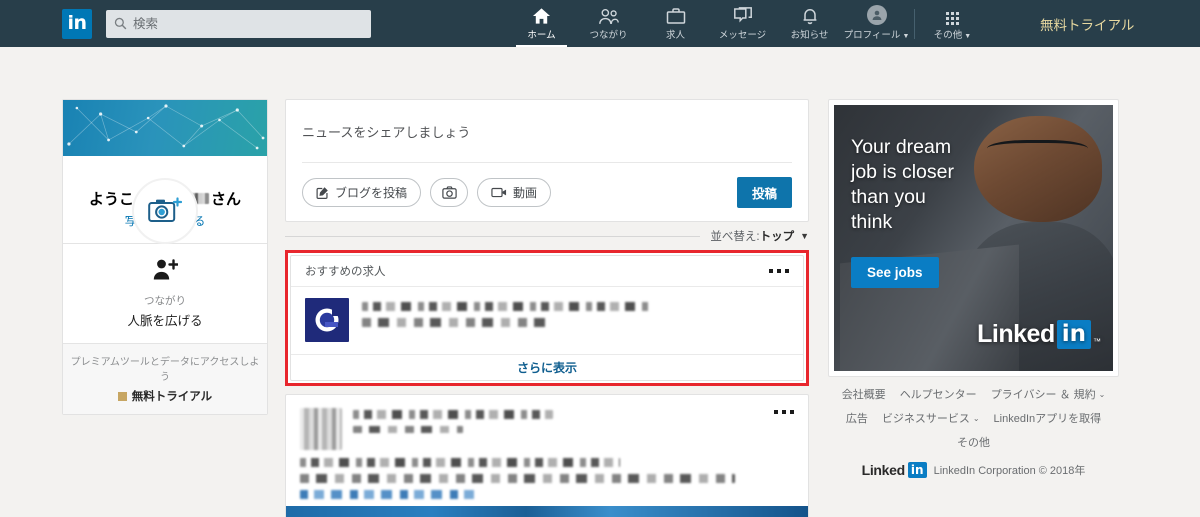 Image resolution: width=1200 pixels, height=517 pixels. What do you see at coordinates (120, 23) in the screenshot?
I see `search-icon` at bounding box center [120, 23].